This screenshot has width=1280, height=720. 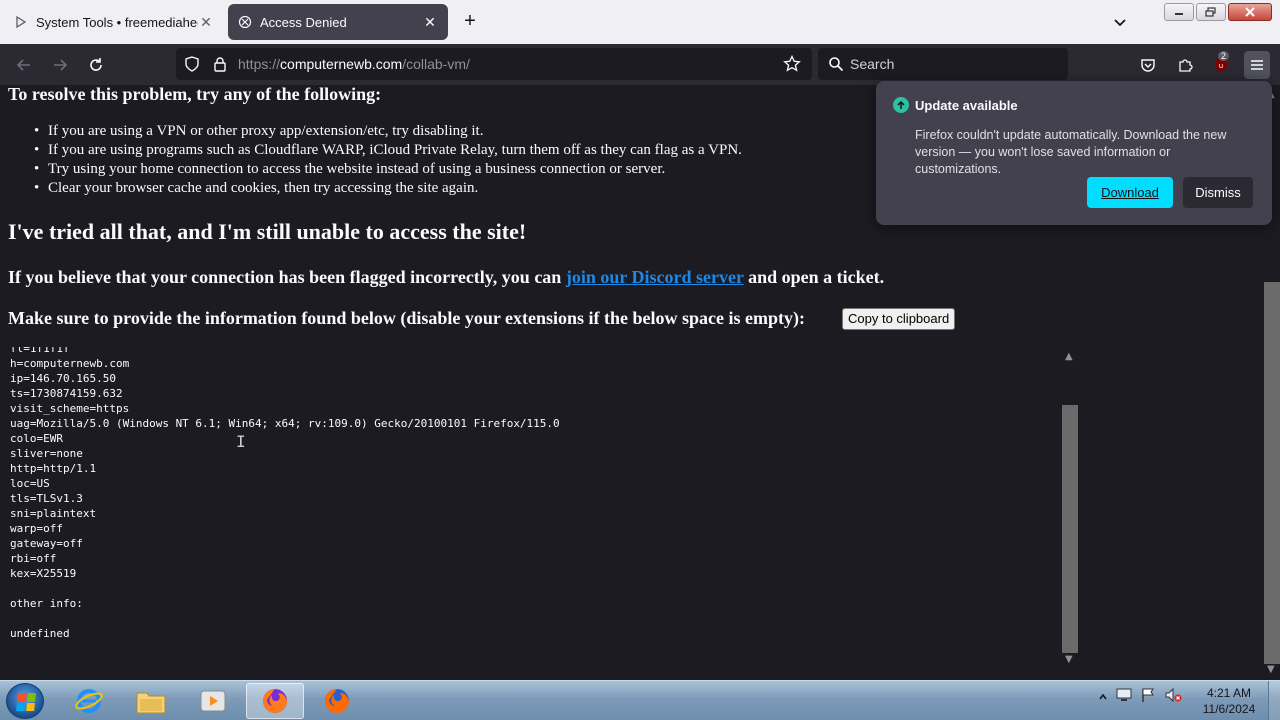 I want to click on info-line: sni=plaintext, so click(x=53, y=513).